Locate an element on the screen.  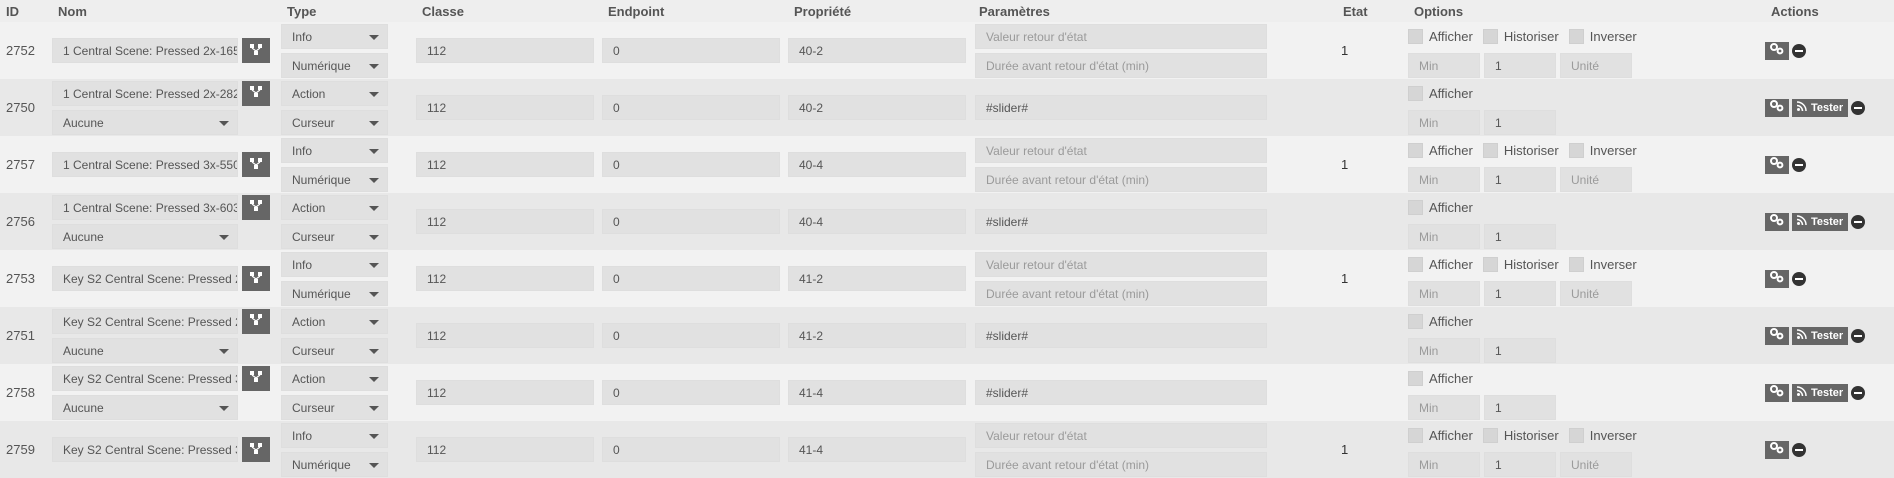
command-name-input: 1 Central Scene: Pressed 3x-55002 is located at coordinates (145, 164).